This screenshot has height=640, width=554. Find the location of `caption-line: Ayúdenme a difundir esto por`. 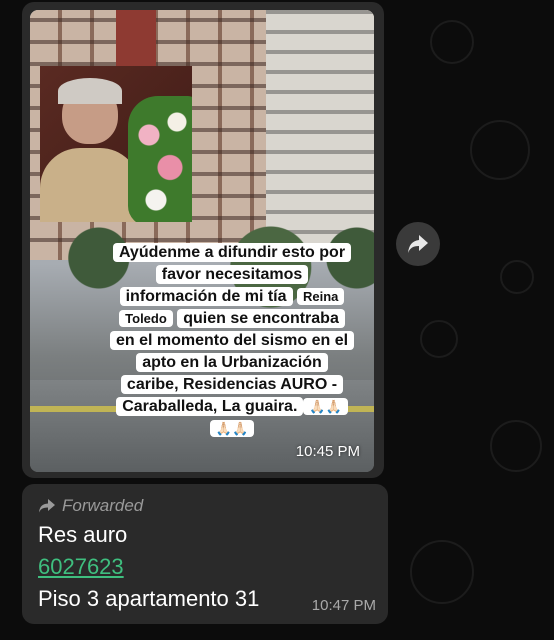

caption-line: Ayúdenme a difundir esto por is located at coordinates (232, 252).